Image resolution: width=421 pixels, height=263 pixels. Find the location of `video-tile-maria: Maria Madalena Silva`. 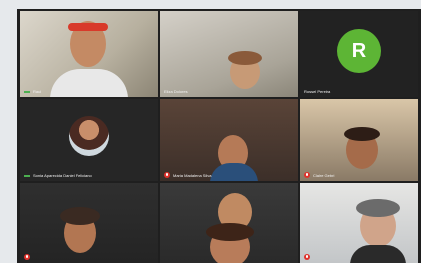

video-tile-maria: Maria Madalena Silva is located at coordinates (229, 140).